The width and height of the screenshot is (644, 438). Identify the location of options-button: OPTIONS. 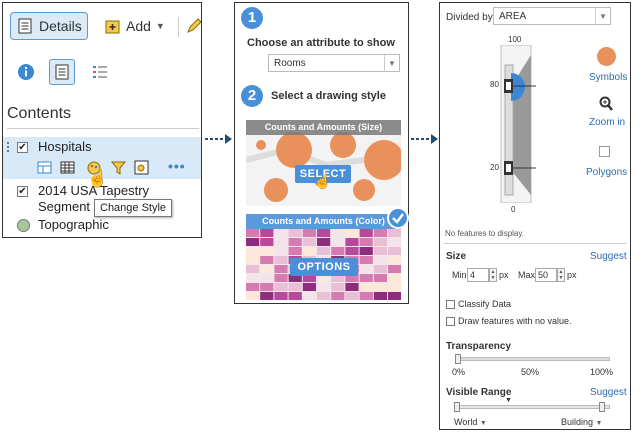
(324, 267).